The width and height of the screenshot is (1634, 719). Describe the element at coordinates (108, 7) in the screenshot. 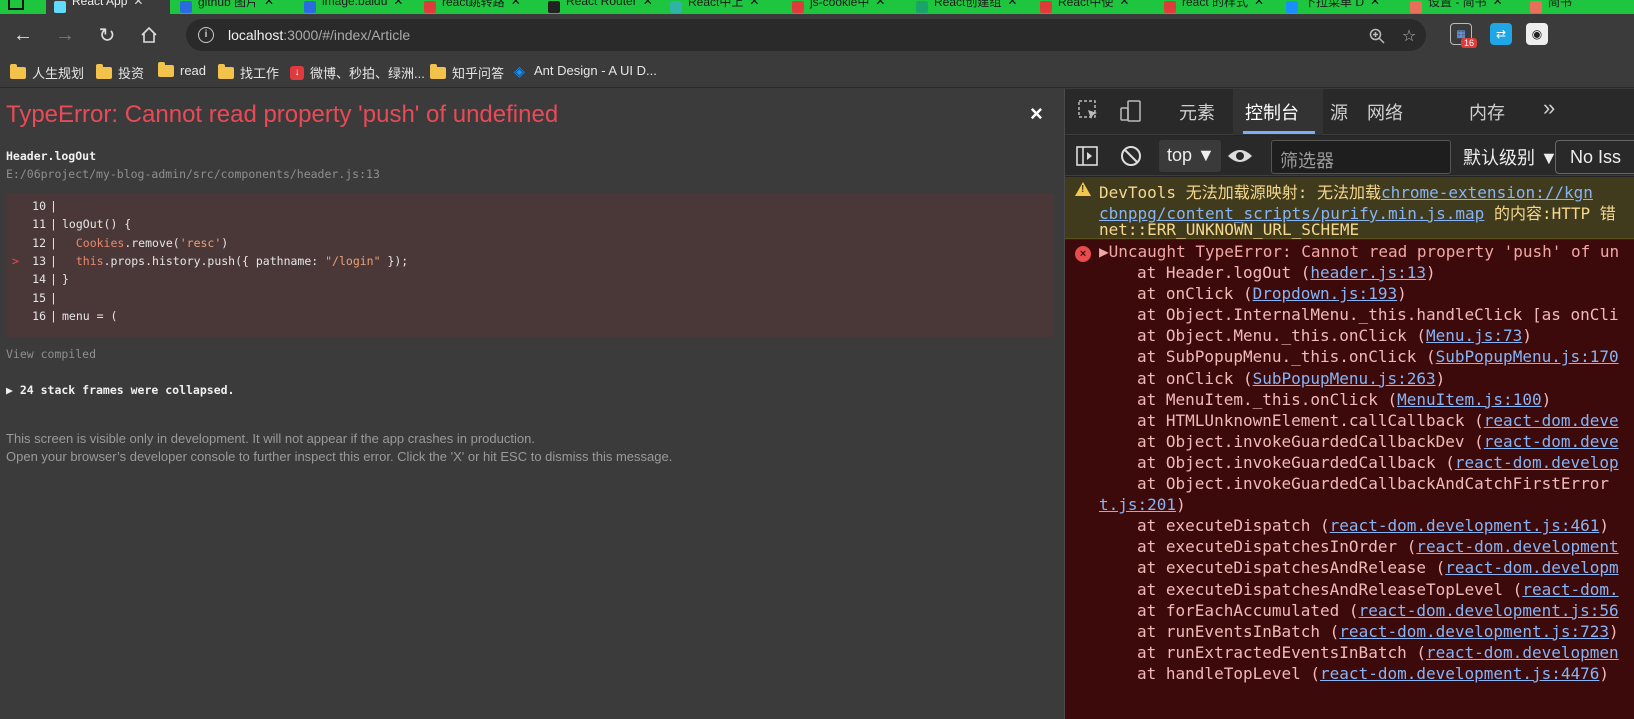

I see `browser-tab: React App ✕` at that location.